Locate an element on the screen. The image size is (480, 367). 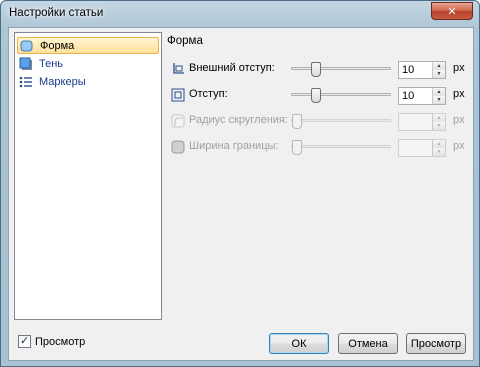
setting-row-border-width: Ширина границы: ▲ ▼ px is located at coordinates (321, 147).